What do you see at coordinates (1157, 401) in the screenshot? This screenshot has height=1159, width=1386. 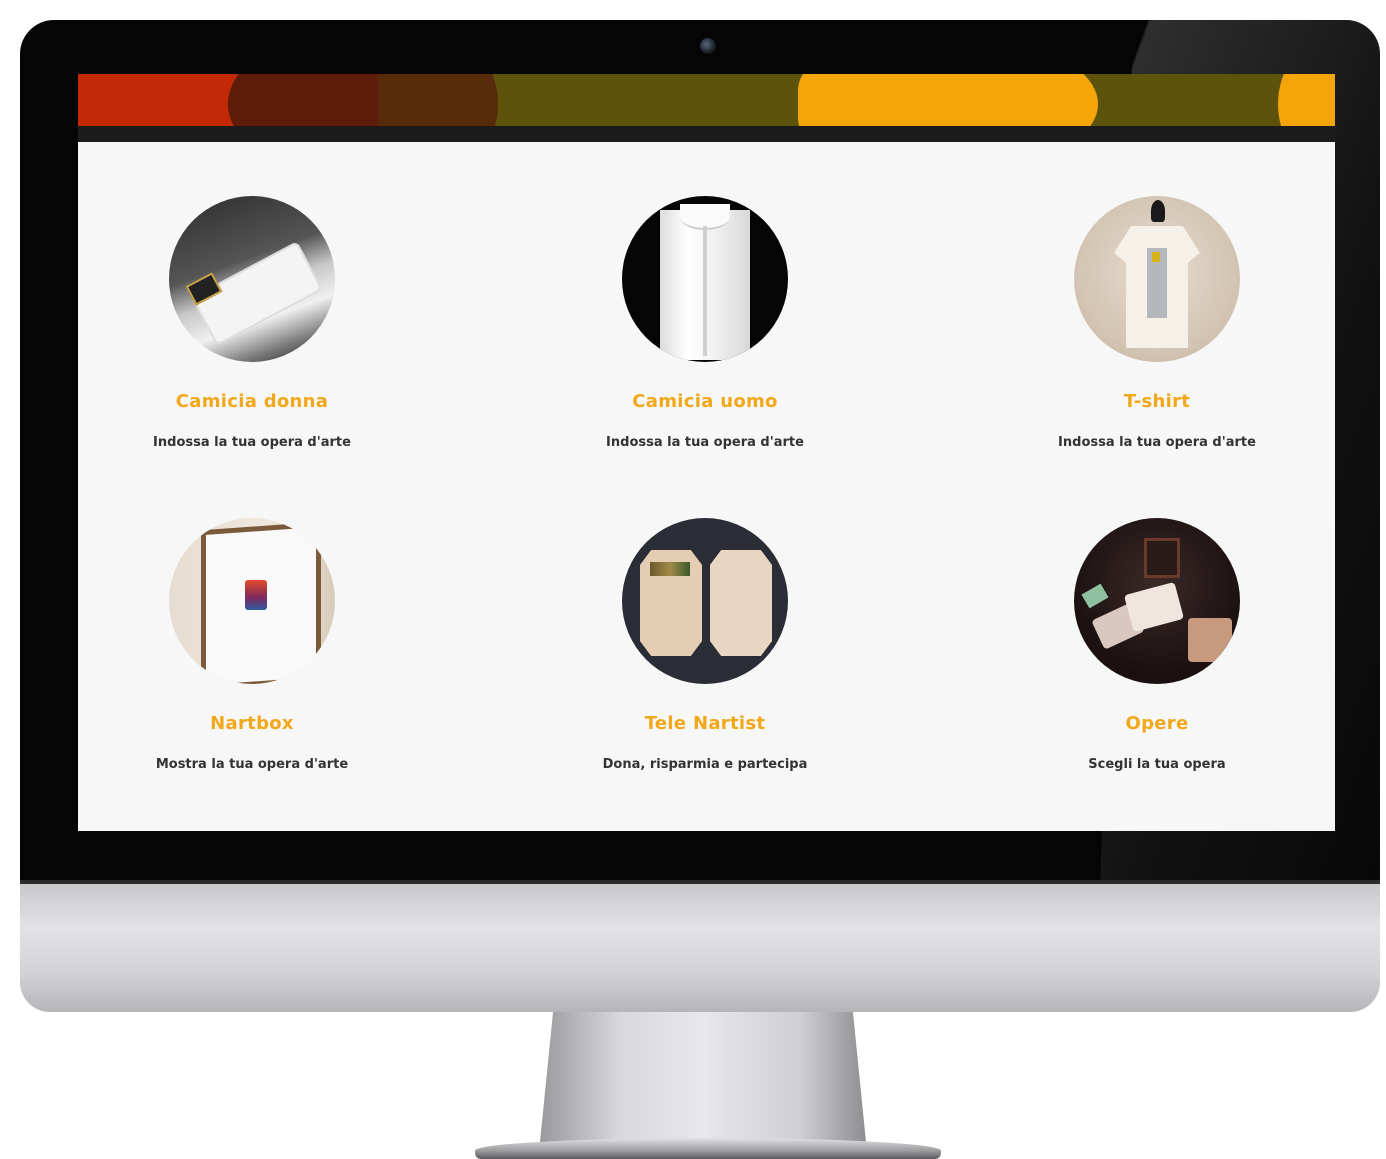 I see `product-title: T-shirt` at bounding box center [1157, 401].